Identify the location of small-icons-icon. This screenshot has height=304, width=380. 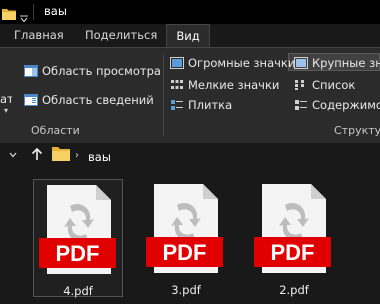
(177, 85).